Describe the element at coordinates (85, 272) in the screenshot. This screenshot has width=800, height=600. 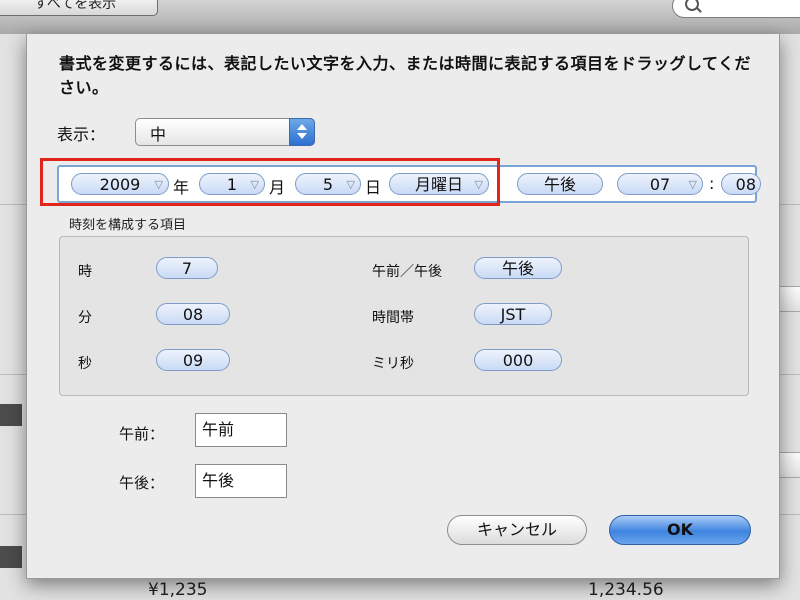
I see `hour-label: 時` at that location.